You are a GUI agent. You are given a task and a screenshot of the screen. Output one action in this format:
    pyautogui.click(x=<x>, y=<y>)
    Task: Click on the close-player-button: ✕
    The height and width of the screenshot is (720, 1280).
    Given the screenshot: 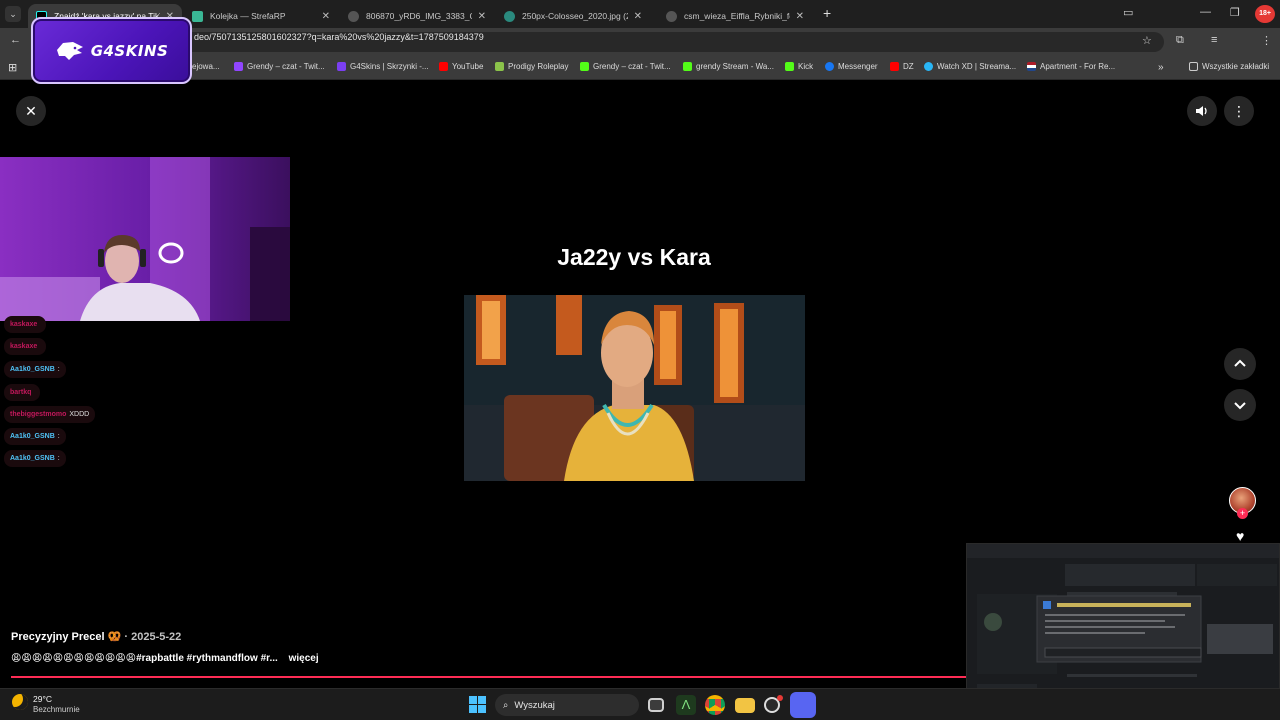 What is the action you would take?
    pyautogui.click(x=31, y=111)
    